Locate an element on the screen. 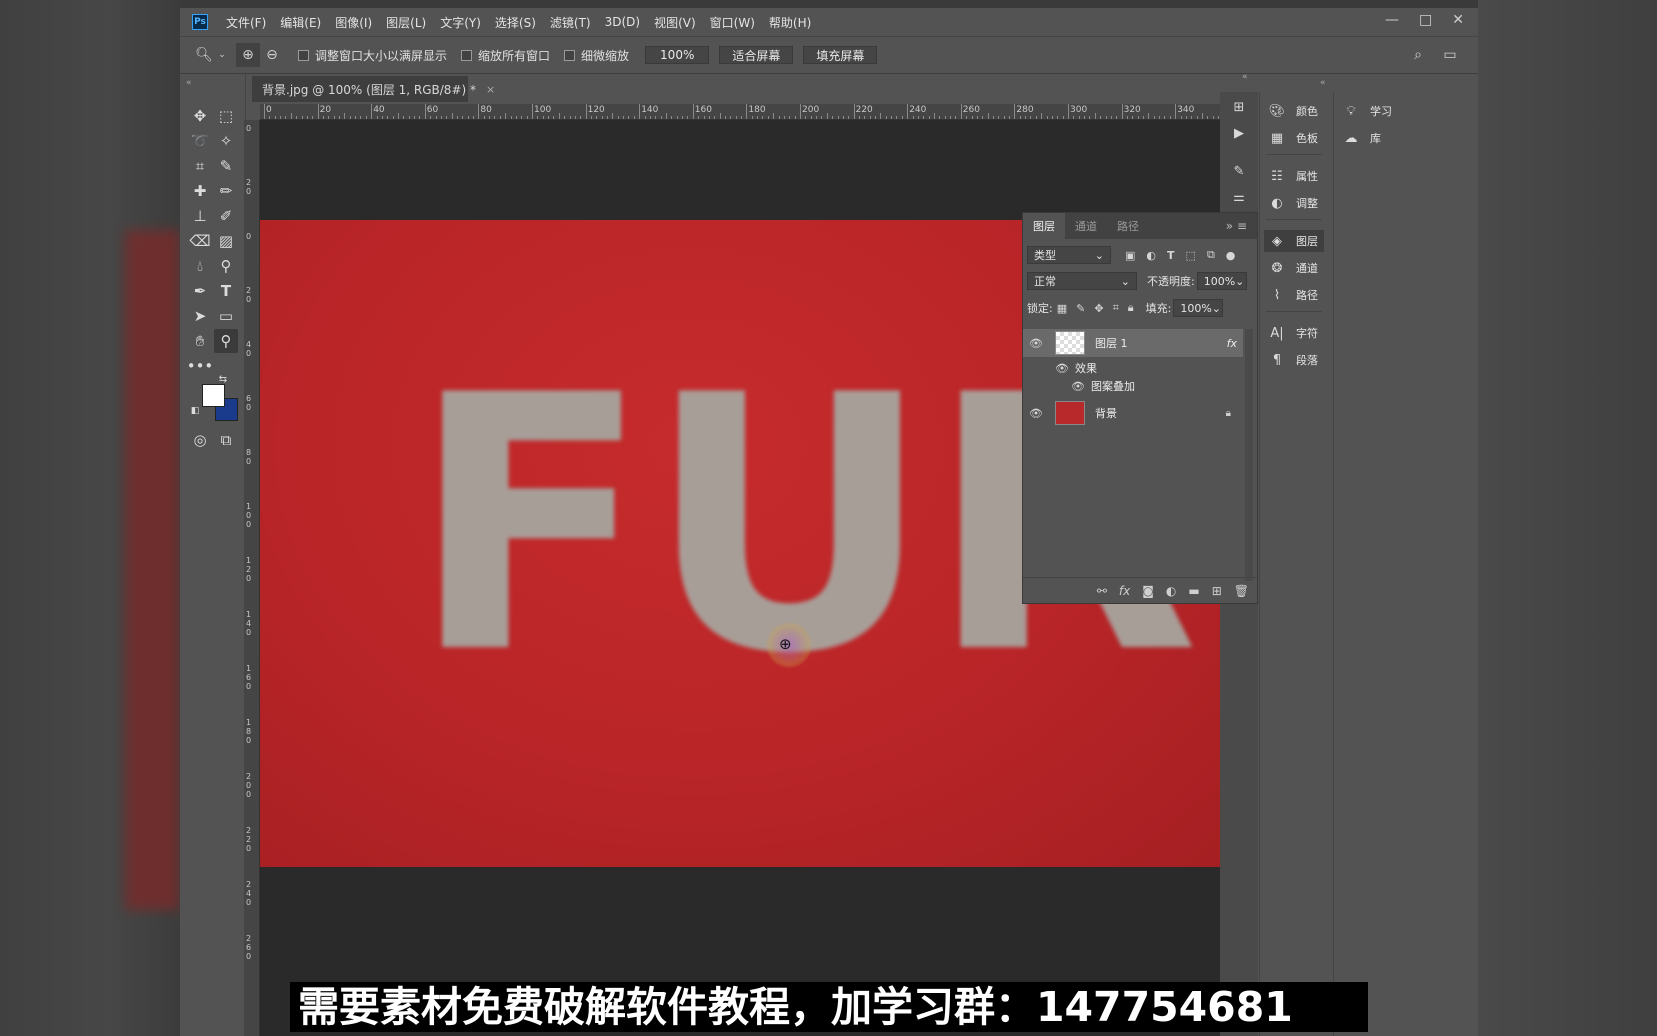 This screenshot has width=1657, height=1036. menu-window: 窗口(W) is located at coordinates (732, 22).